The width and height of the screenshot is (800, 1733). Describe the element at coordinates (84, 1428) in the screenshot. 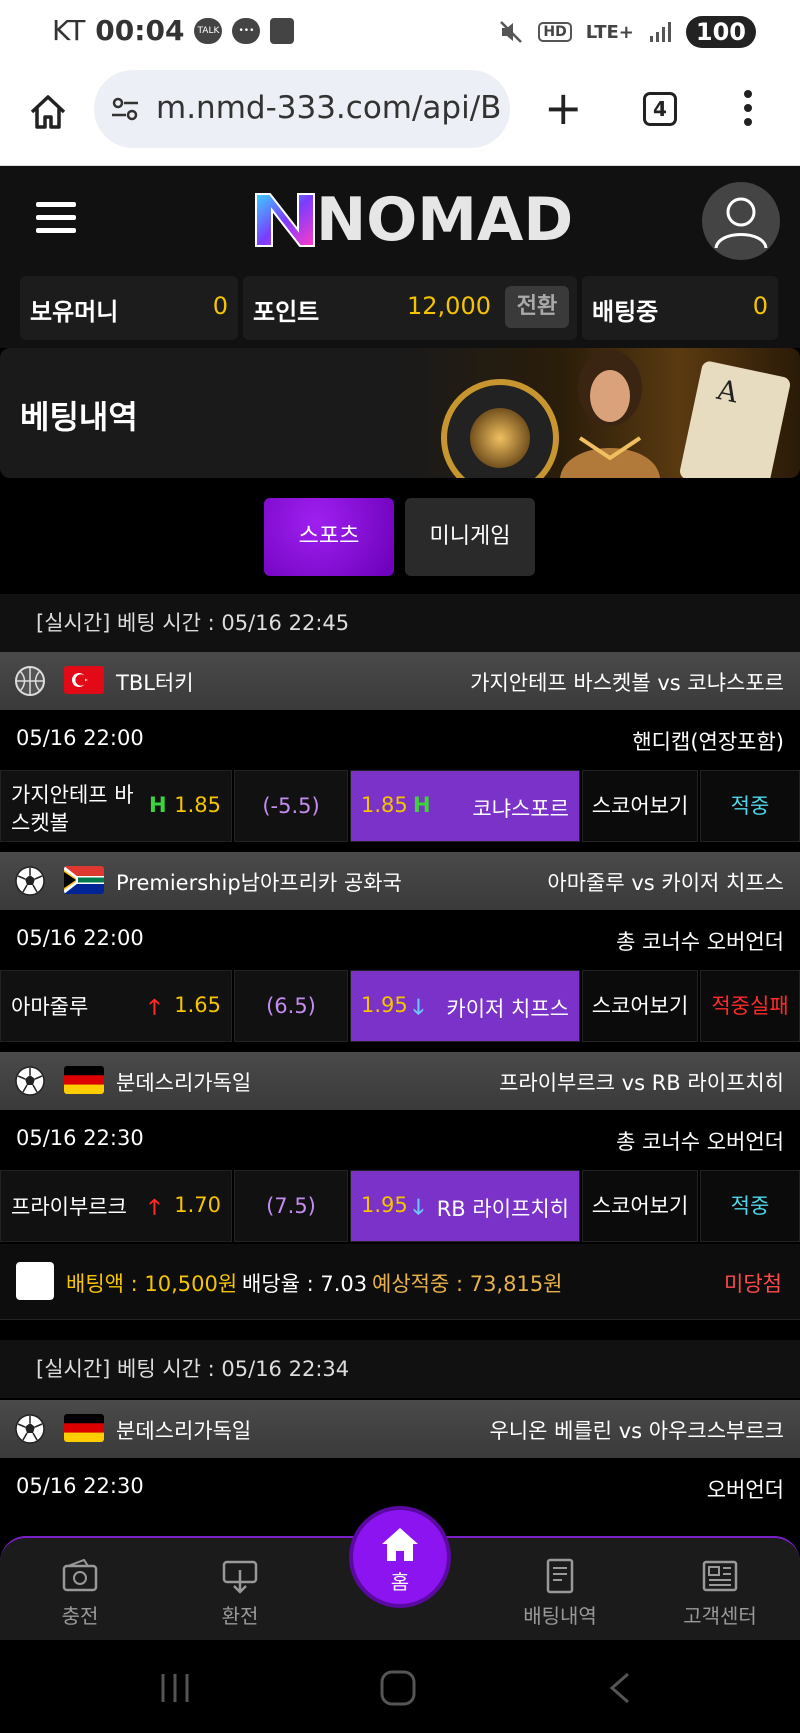

I see `germany-flag-icon` at that location.